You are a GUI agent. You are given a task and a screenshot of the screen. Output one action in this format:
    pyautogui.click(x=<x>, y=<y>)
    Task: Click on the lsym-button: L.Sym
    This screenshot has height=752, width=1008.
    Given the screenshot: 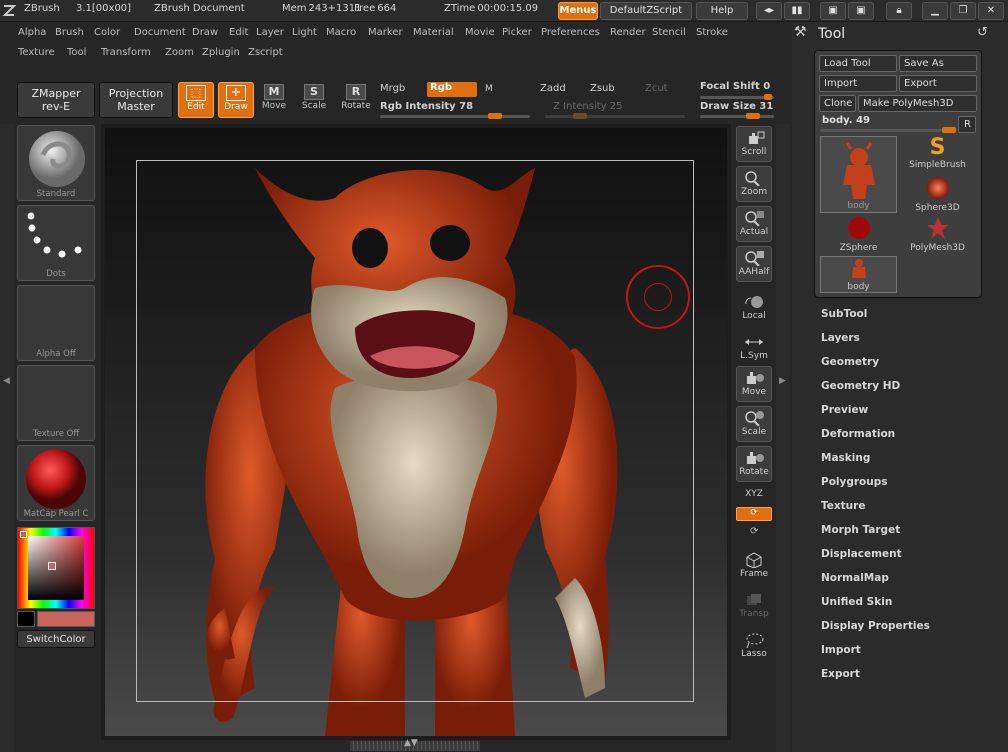 What is the action you would take?
    pyautogui.click(x=754, y=348)
    